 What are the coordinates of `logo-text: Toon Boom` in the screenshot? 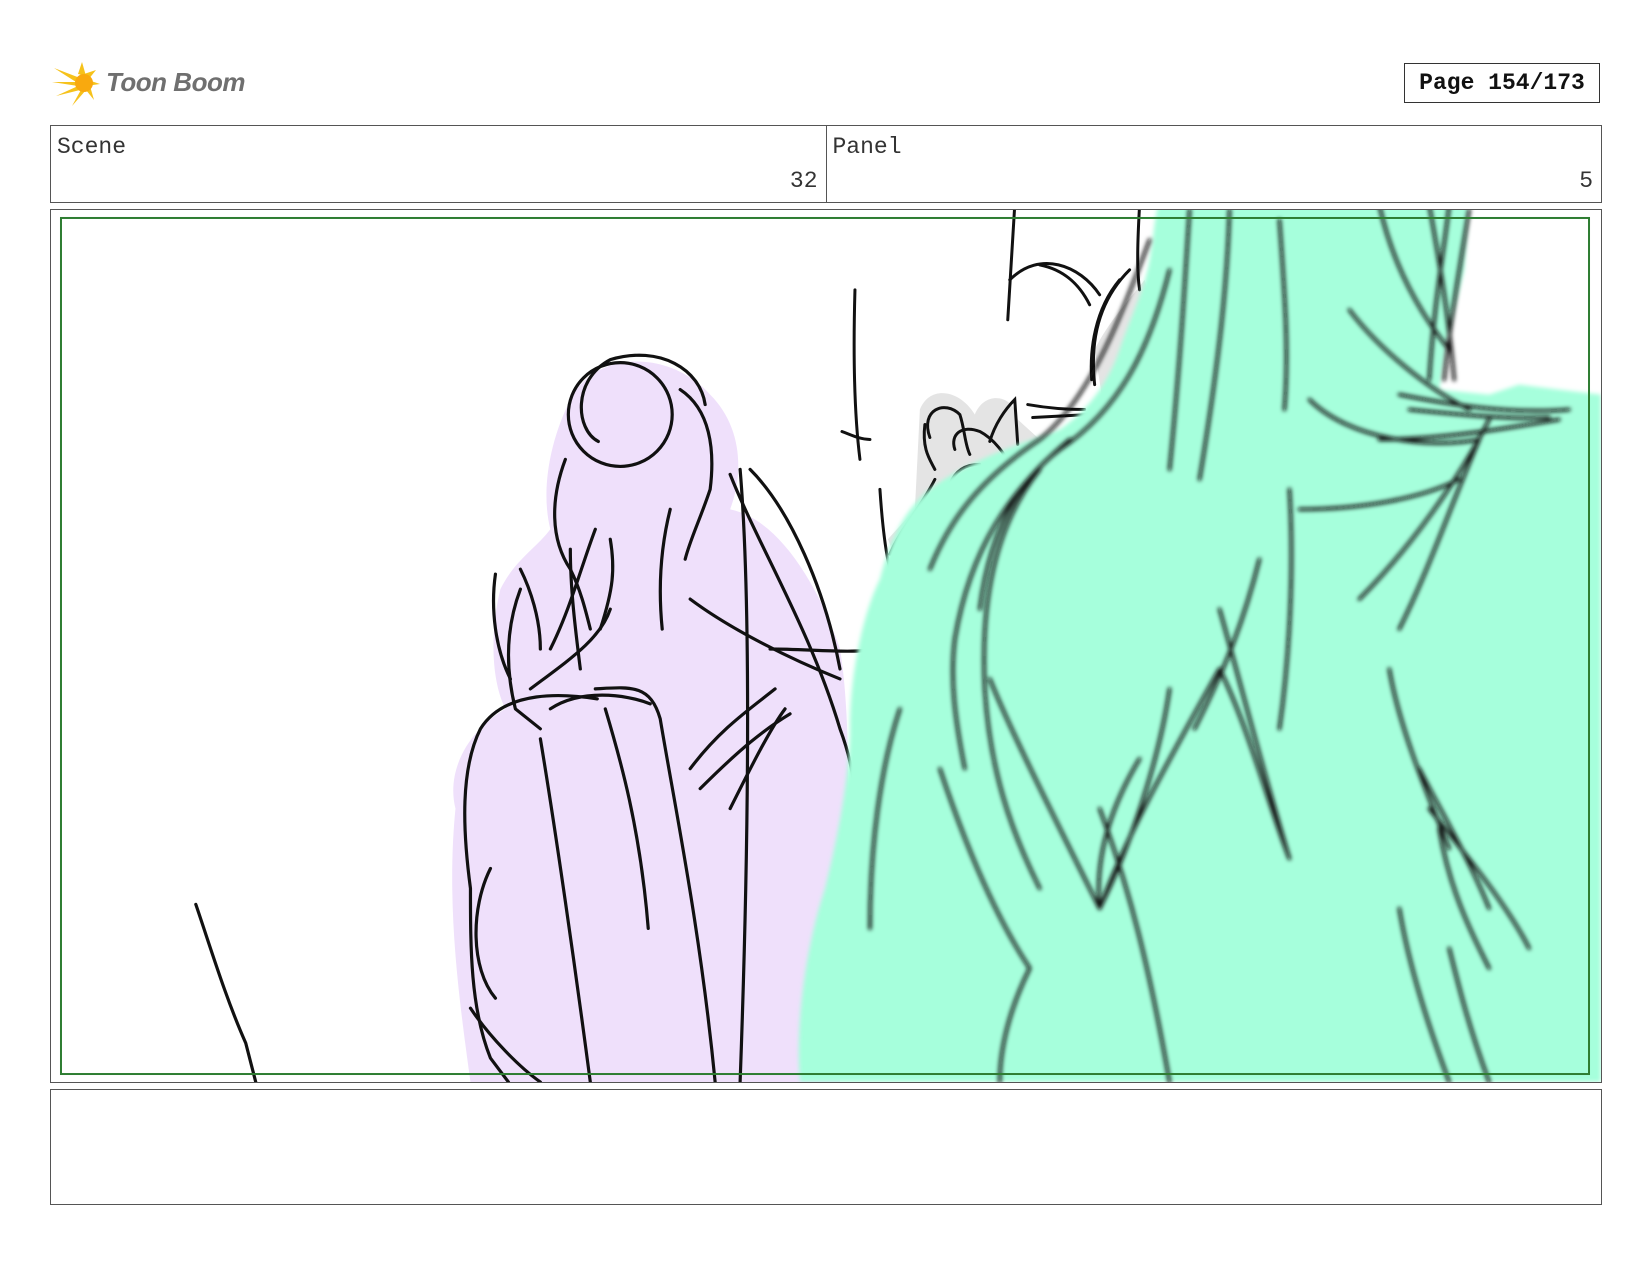 It's located at (175, 81).